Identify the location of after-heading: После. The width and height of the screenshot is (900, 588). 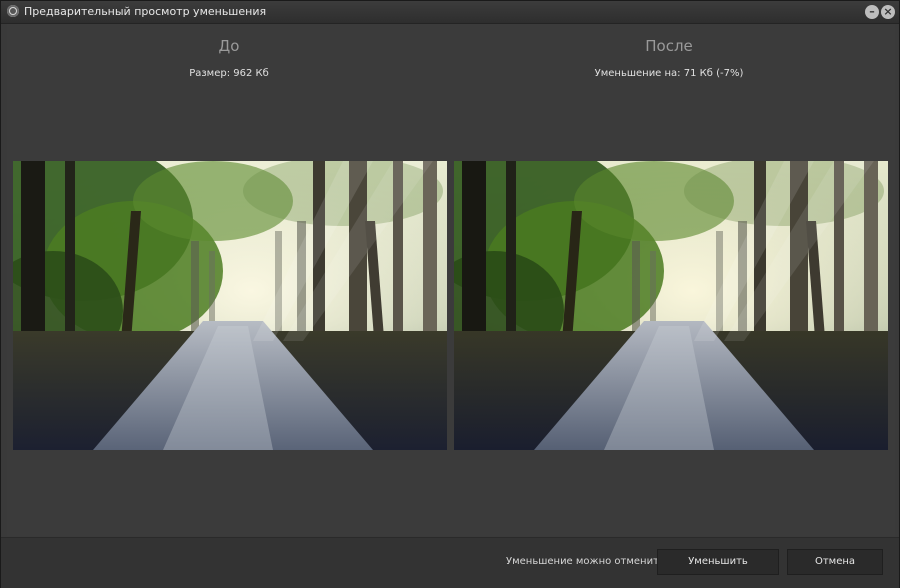
(669, 46).